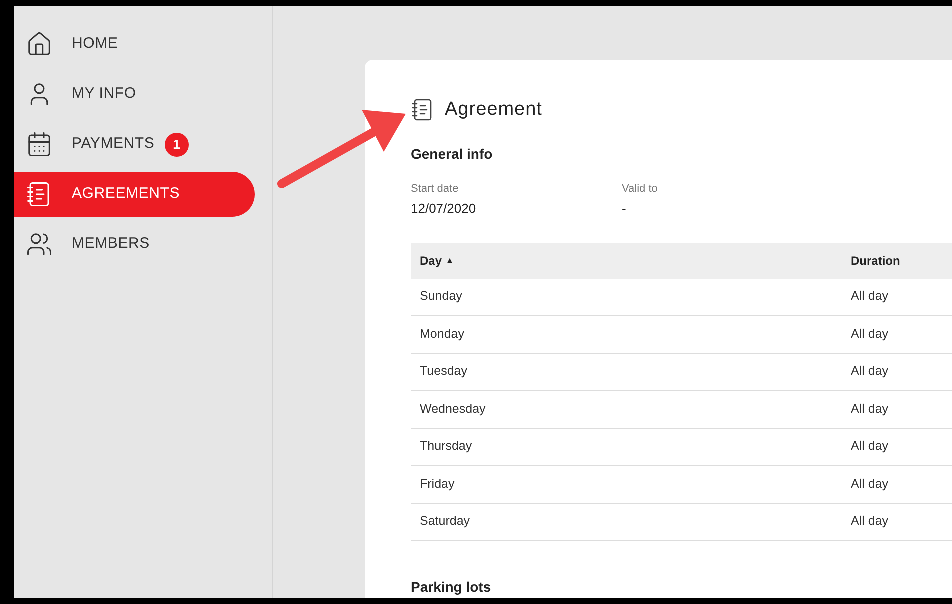 The height and width of the screenshot is (604, 952). I want to click on page-title: Agreement, so click(493, 110).